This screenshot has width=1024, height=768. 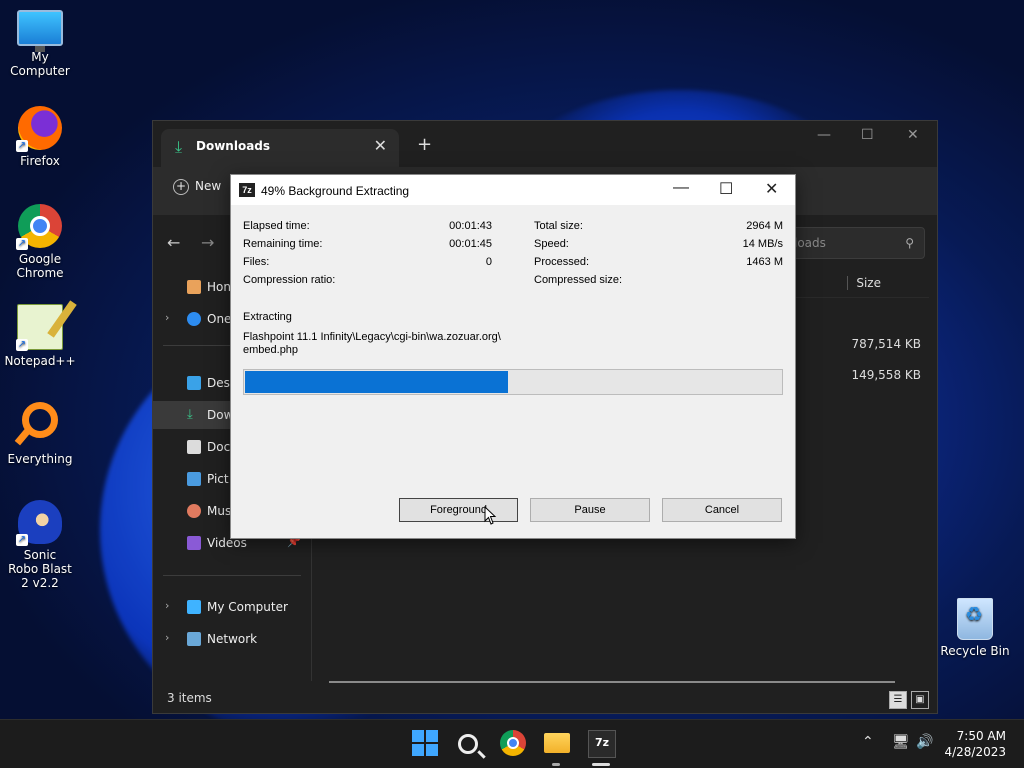 I want to click on network-icon, so click(x=194, y=639).